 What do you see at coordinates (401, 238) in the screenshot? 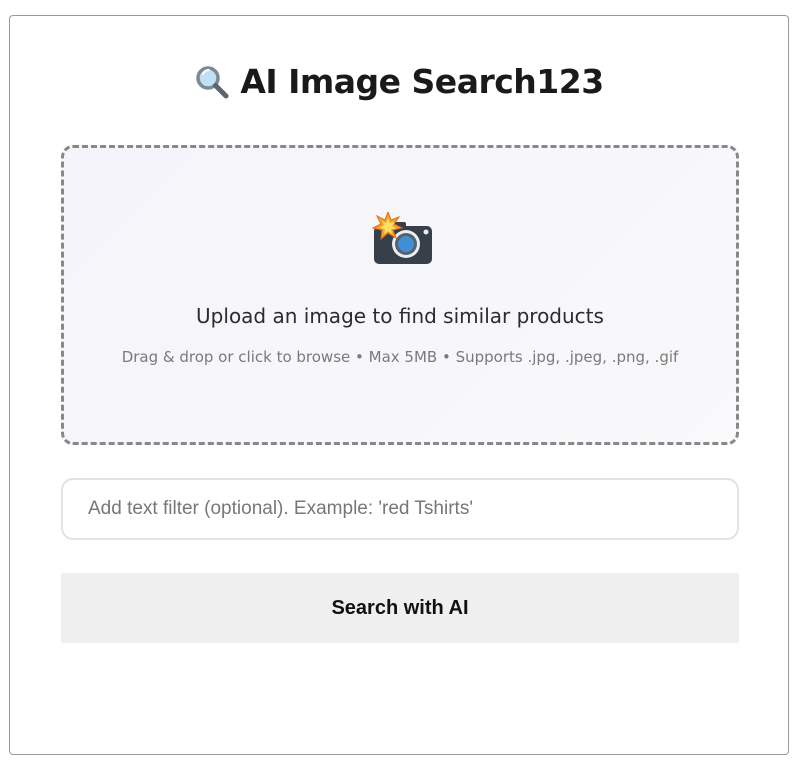
I see `camera-flash-icon` at bounding box center [401, 238].